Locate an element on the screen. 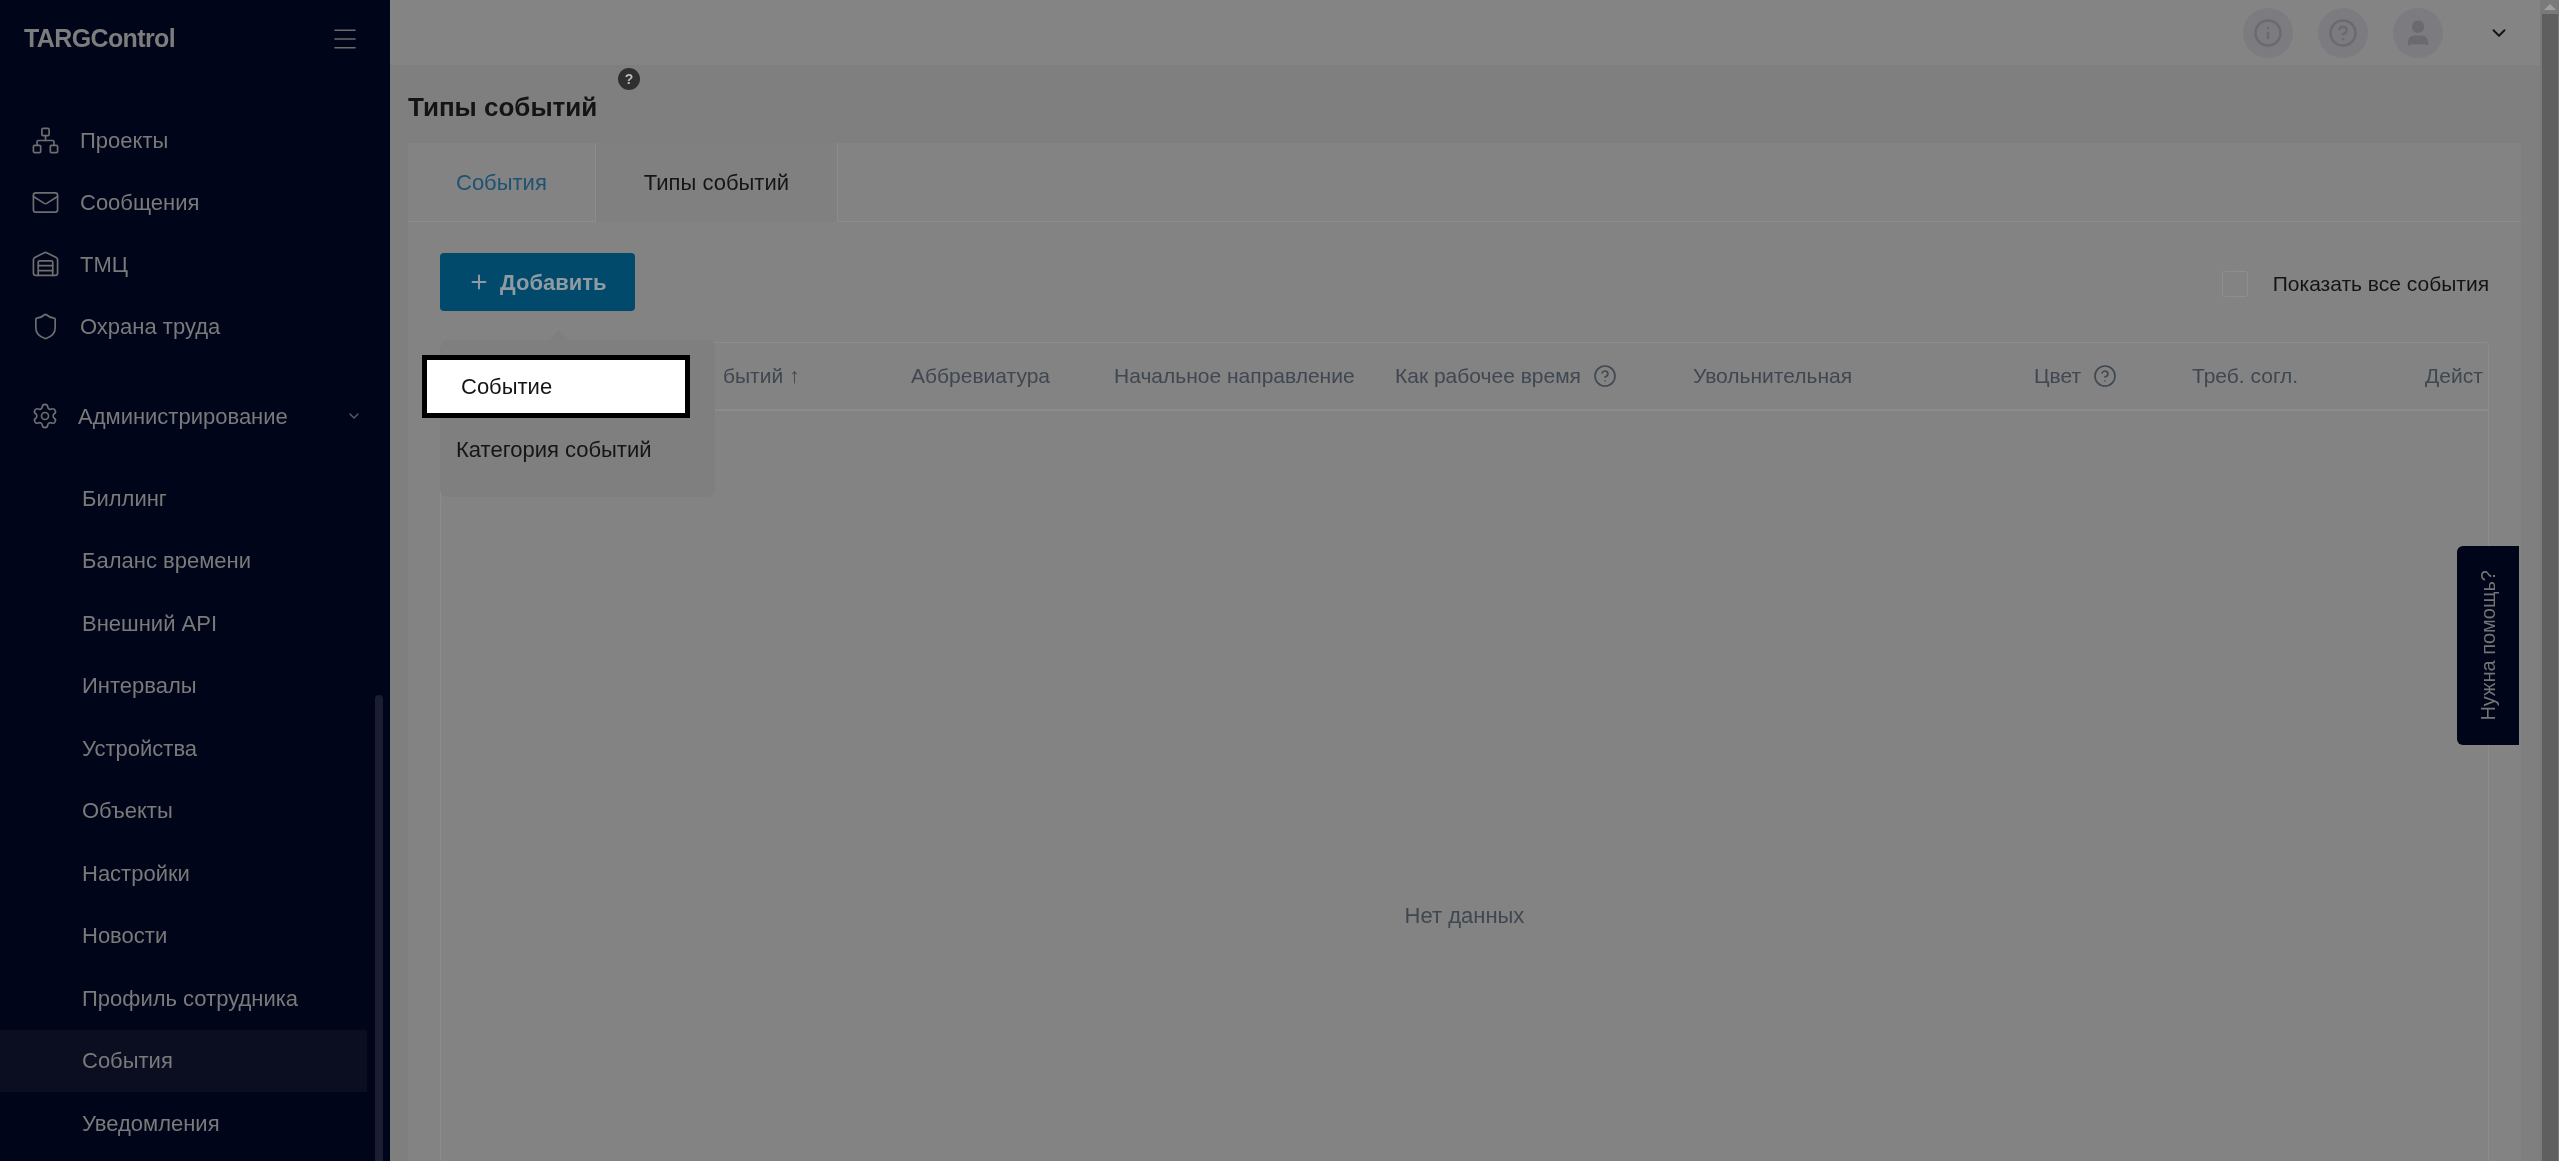 This screenshot has width=2559, height=1161. help-badge: ? is located at coordinates (629, 79).